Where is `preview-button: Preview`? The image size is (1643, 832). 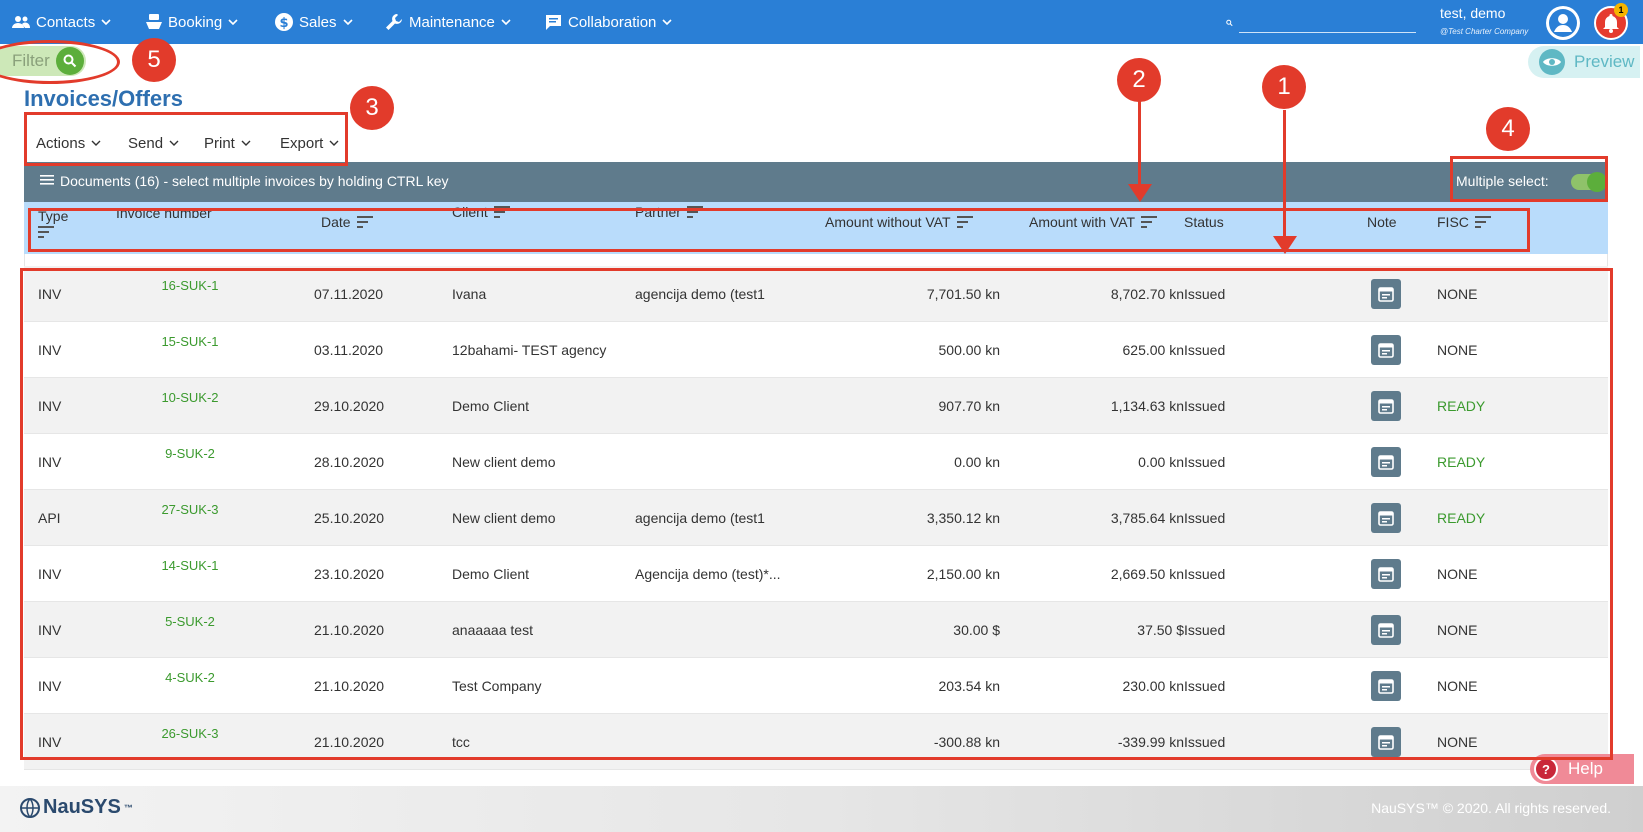
preview-button: Preview is located at coordinates (1584, 62).